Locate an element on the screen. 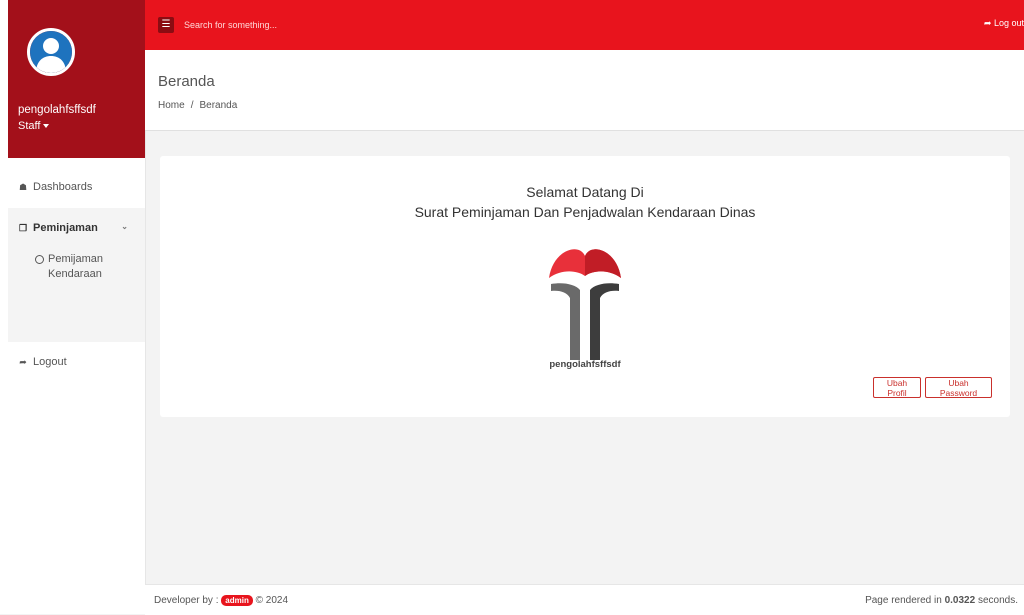 Image resolution: width=1024 pixels, height=615 pixels. logo-caption: pengolahfsffsdf is located at coordinates (585, 364).